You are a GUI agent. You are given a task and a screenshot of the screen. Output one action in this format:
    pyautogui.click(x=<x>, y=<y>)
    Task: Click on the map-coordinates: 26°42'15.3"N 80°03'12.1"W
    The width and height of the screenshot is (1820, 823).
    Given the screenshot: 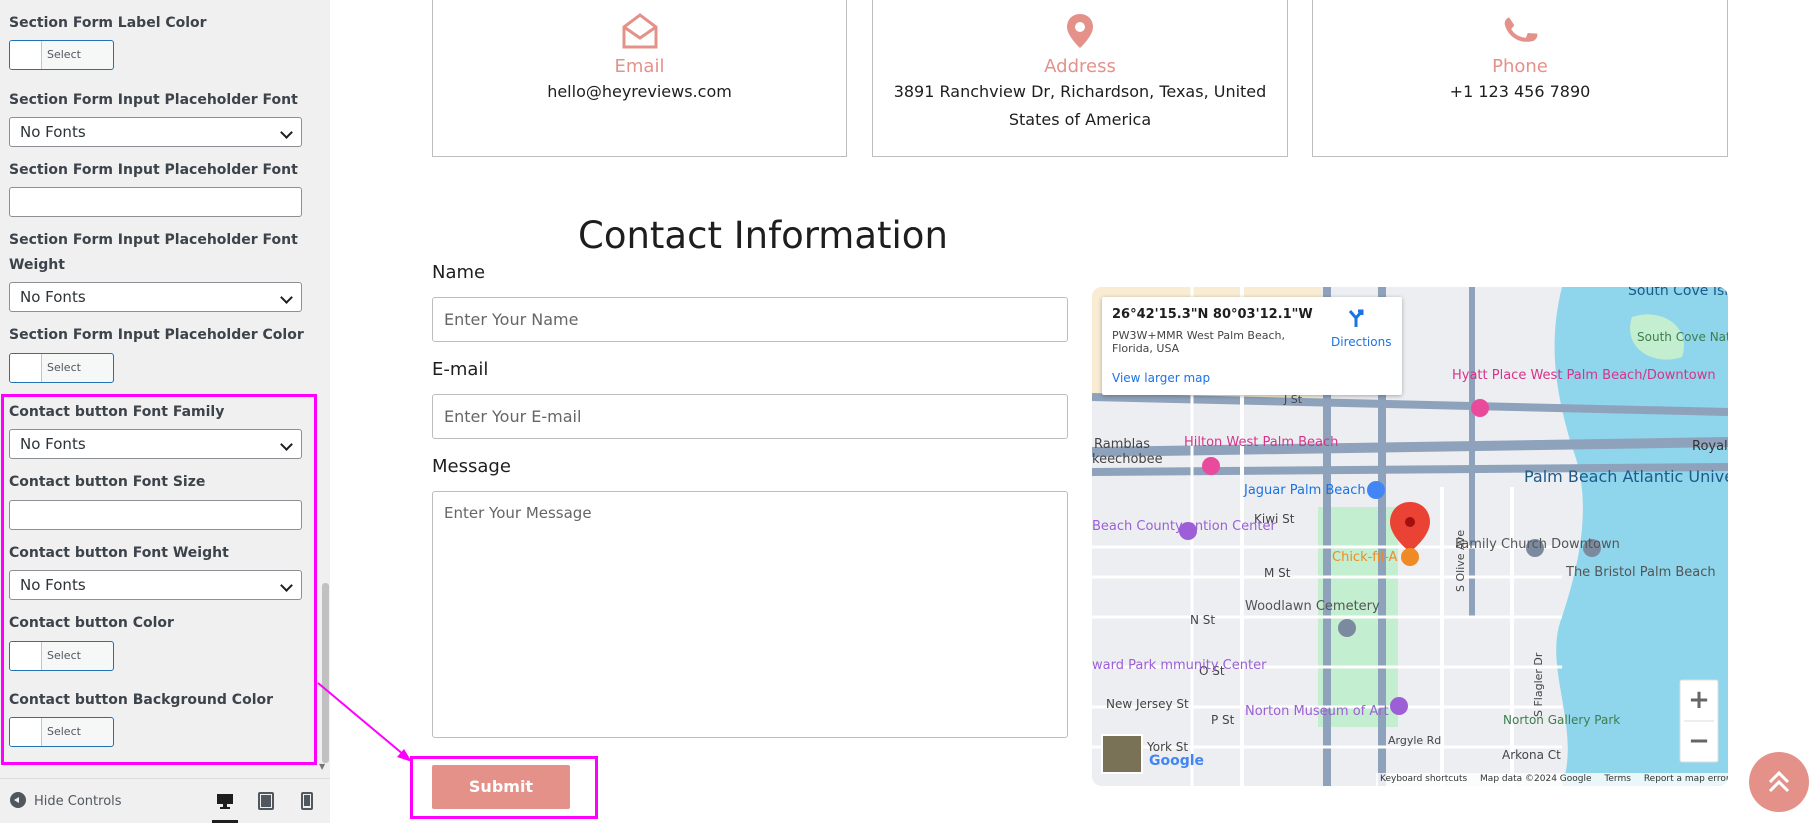 What is the action you would take?
    pyautogui.click(x=1212, y=314)
    